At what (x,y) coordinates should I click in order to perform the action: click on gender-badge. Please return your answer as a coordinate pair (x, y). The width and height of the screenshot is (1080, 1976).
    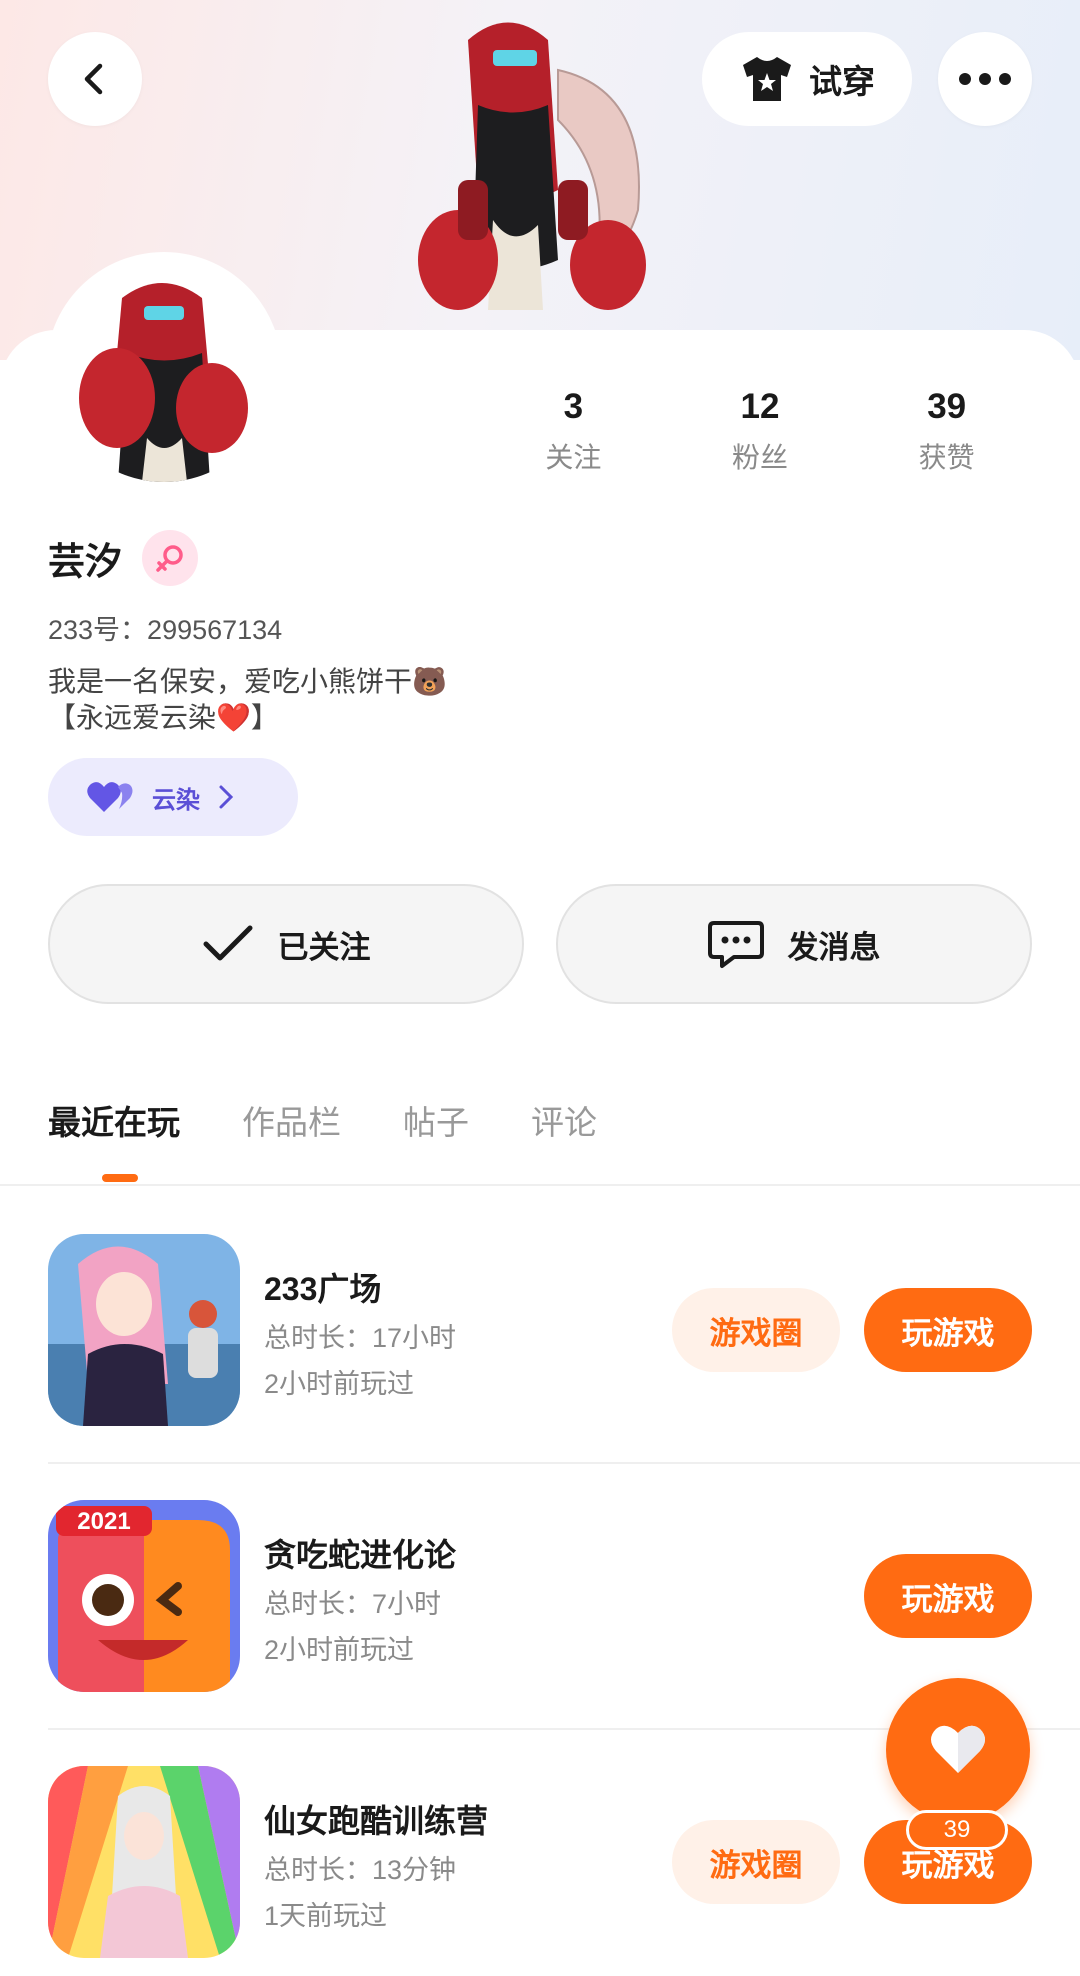
    Looking at the image, I should click on (170, 558).